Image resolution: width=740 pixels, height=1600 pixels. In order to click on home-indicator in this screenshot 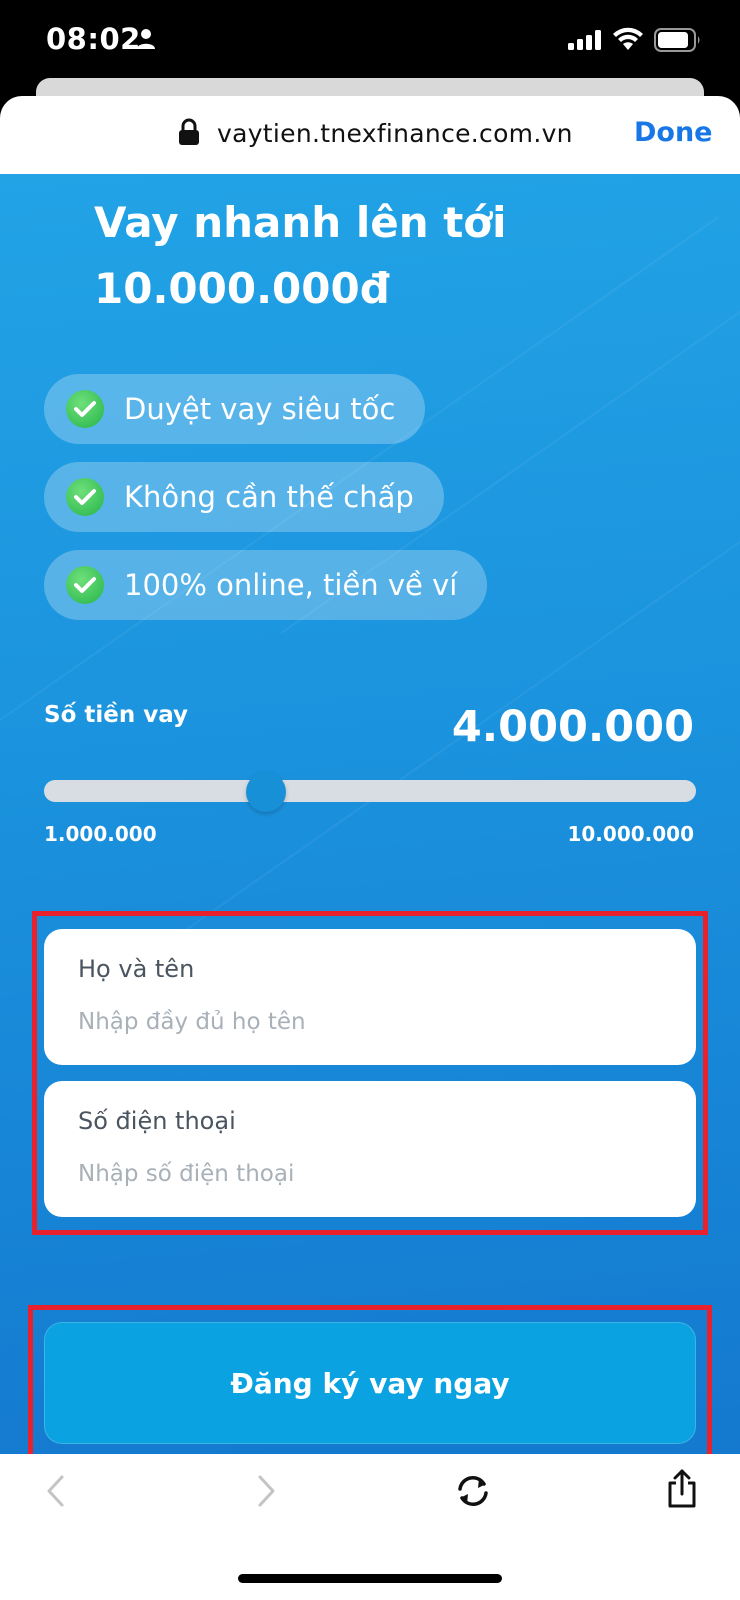, I will do `click(370, 1578)`.